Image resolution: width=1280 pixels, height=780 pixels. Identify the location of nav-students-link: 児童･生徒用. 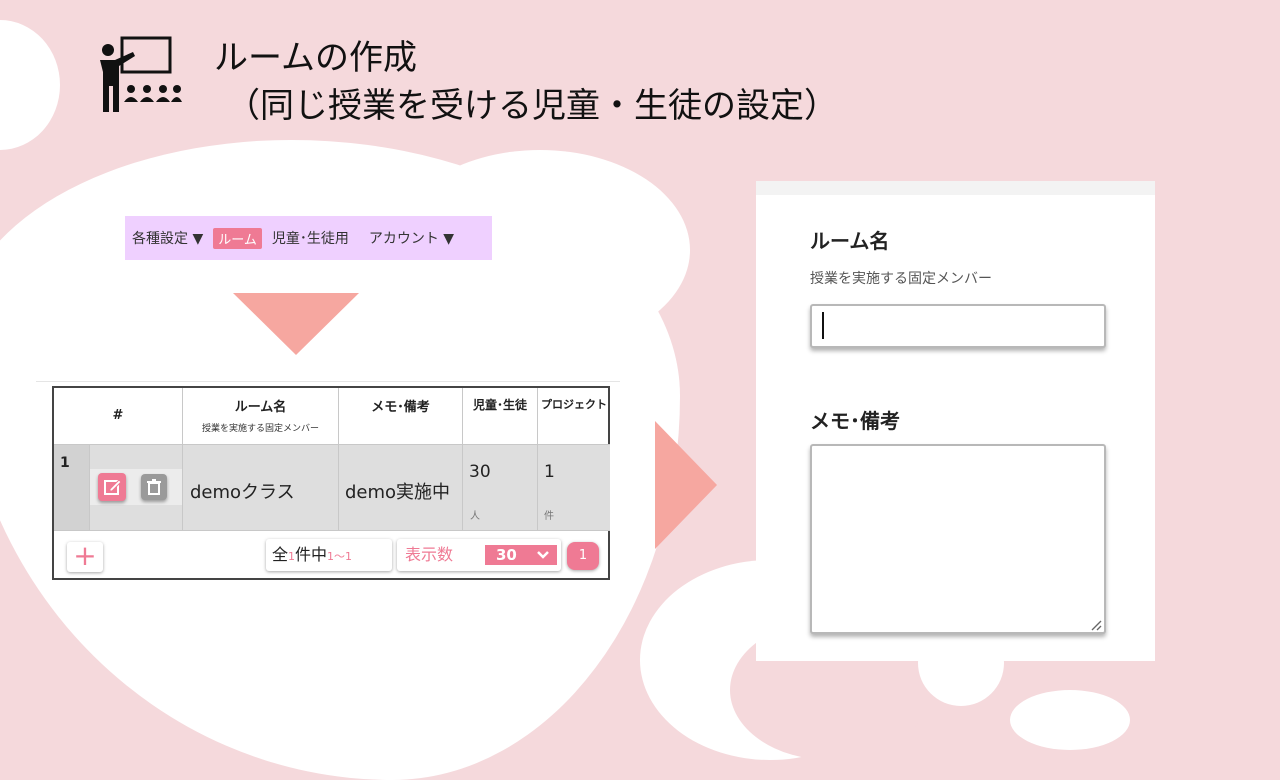
(310, 238).